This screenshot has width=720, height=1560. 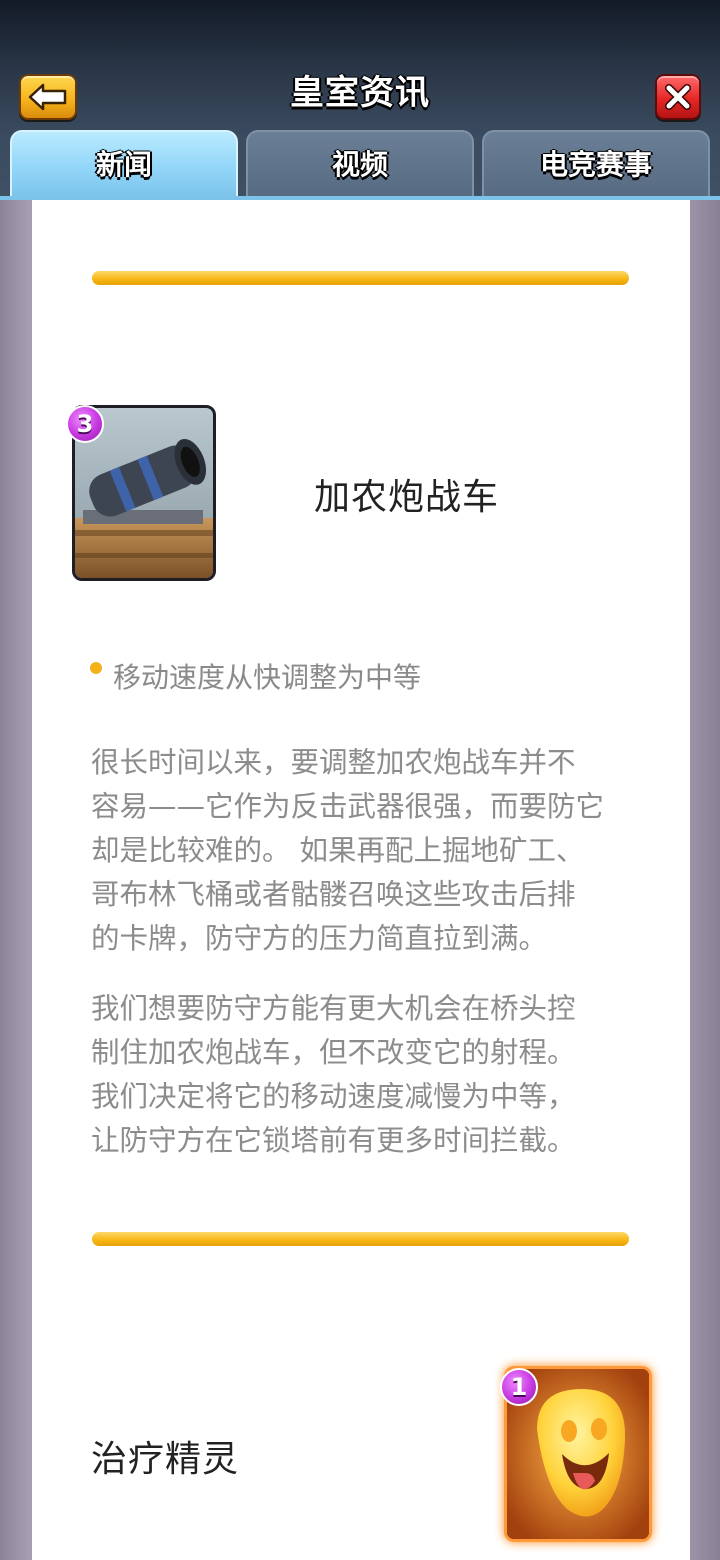 What do you see at coordinates (360, 164) in the screenshot?
I see `tab-videos: 视频` at bounding box center [360, 164].